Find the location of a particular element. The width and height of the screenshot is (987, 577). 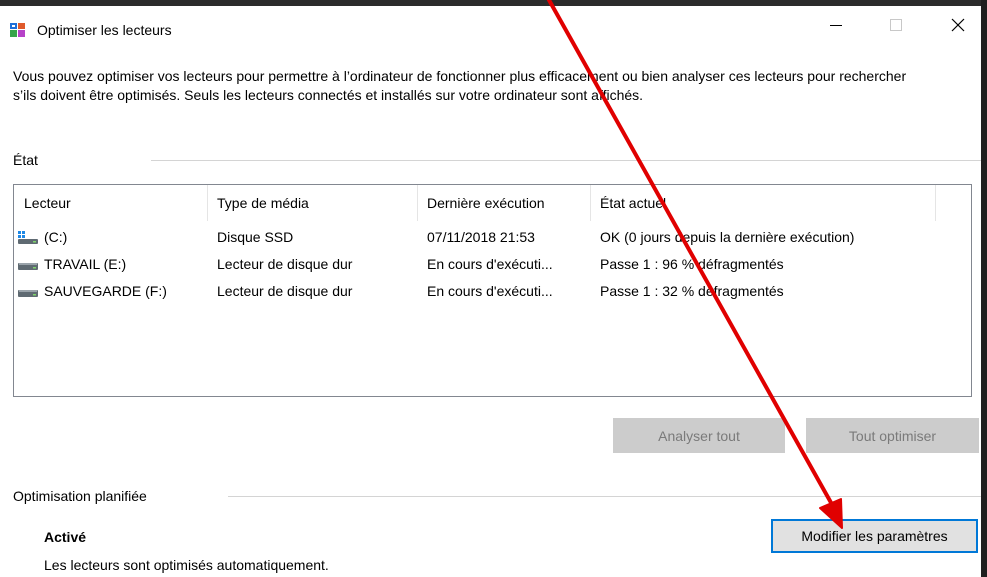

drive-name: (C:) is located at coordinates (56, 237).